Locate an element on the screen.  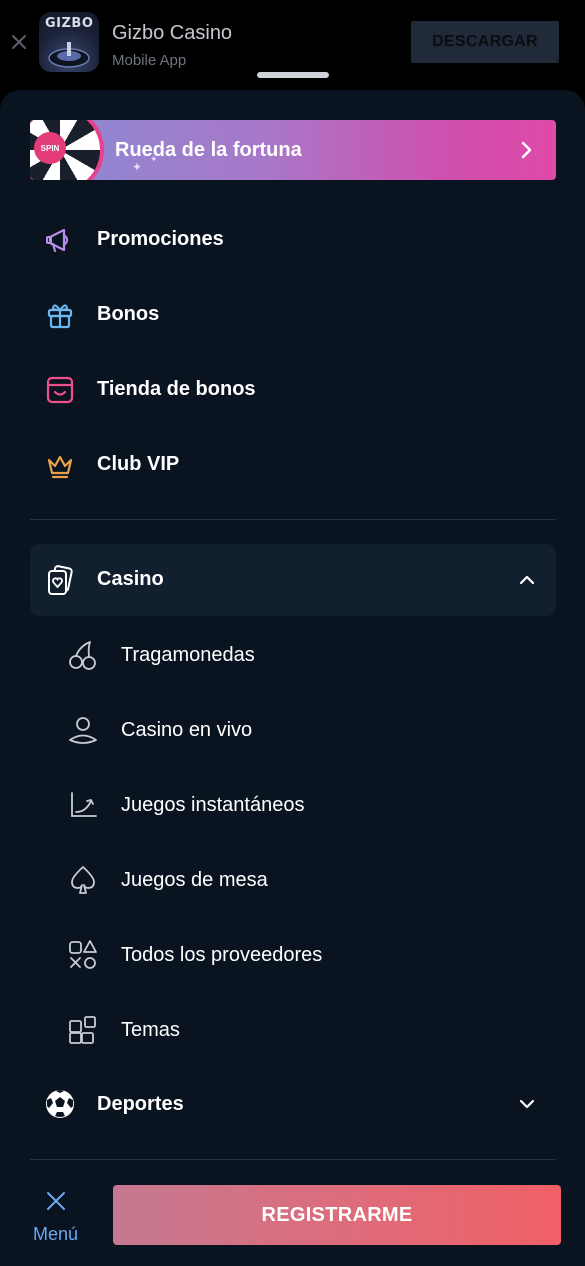
themes-grid-icon is located at coordinates (82, 1030).